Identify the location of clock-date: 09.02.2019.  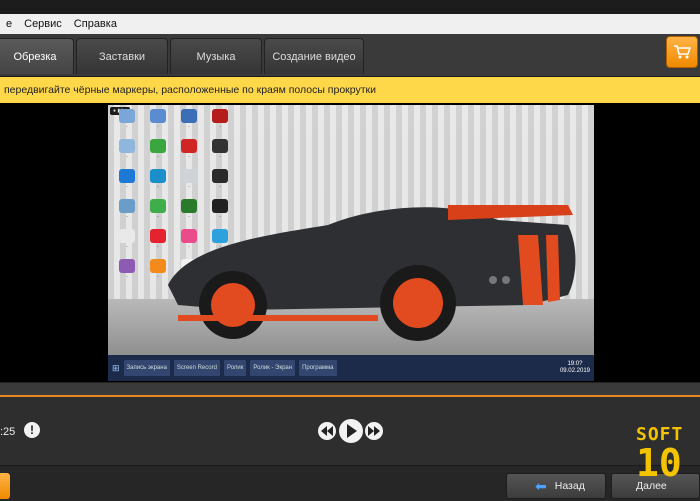
(574, 371).